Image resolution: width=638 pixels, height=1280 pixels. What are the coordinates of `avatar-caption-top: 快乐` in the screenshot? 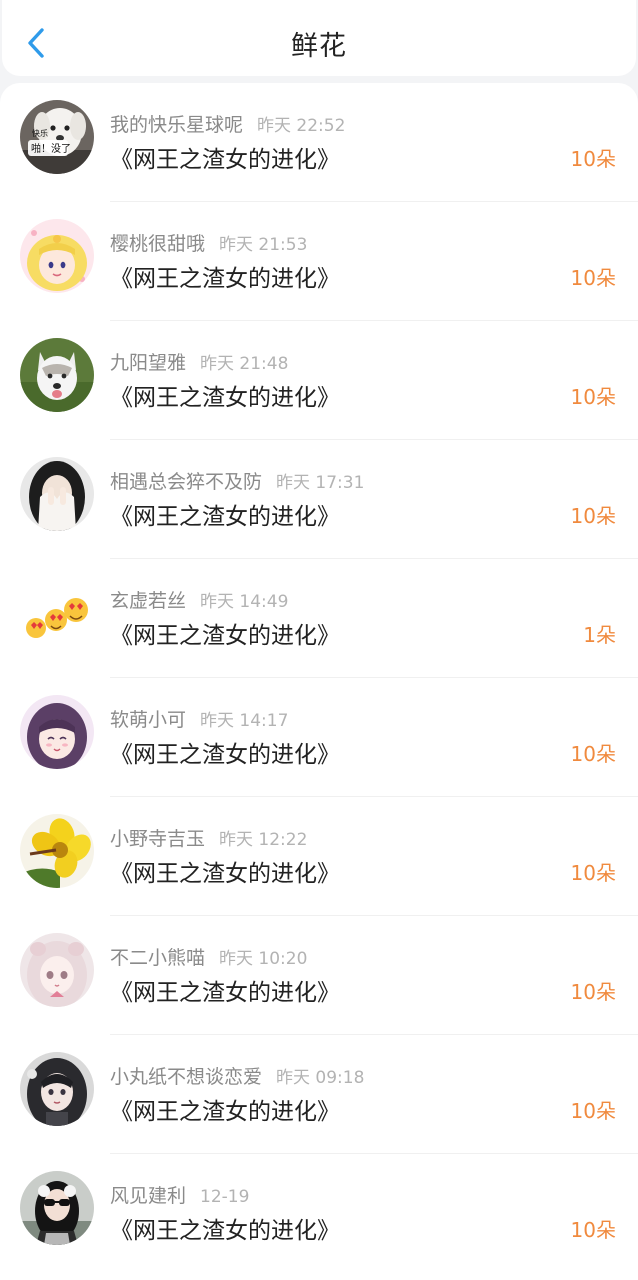 It's located at (40, 133).